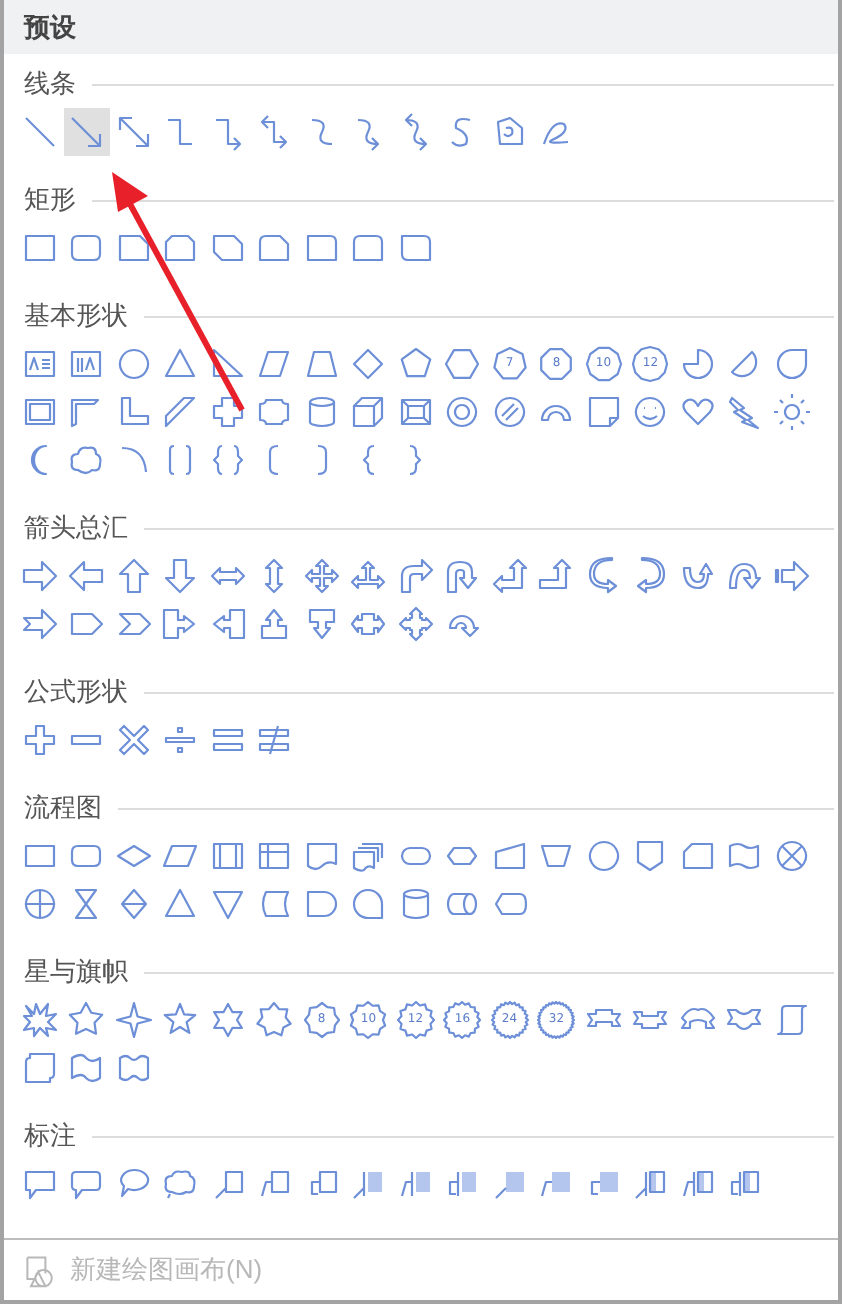 The image size is (842, 1304). Describe the element at coordinates (50, 1136) in the screenshot. I see `section-title: 标注` at that location.